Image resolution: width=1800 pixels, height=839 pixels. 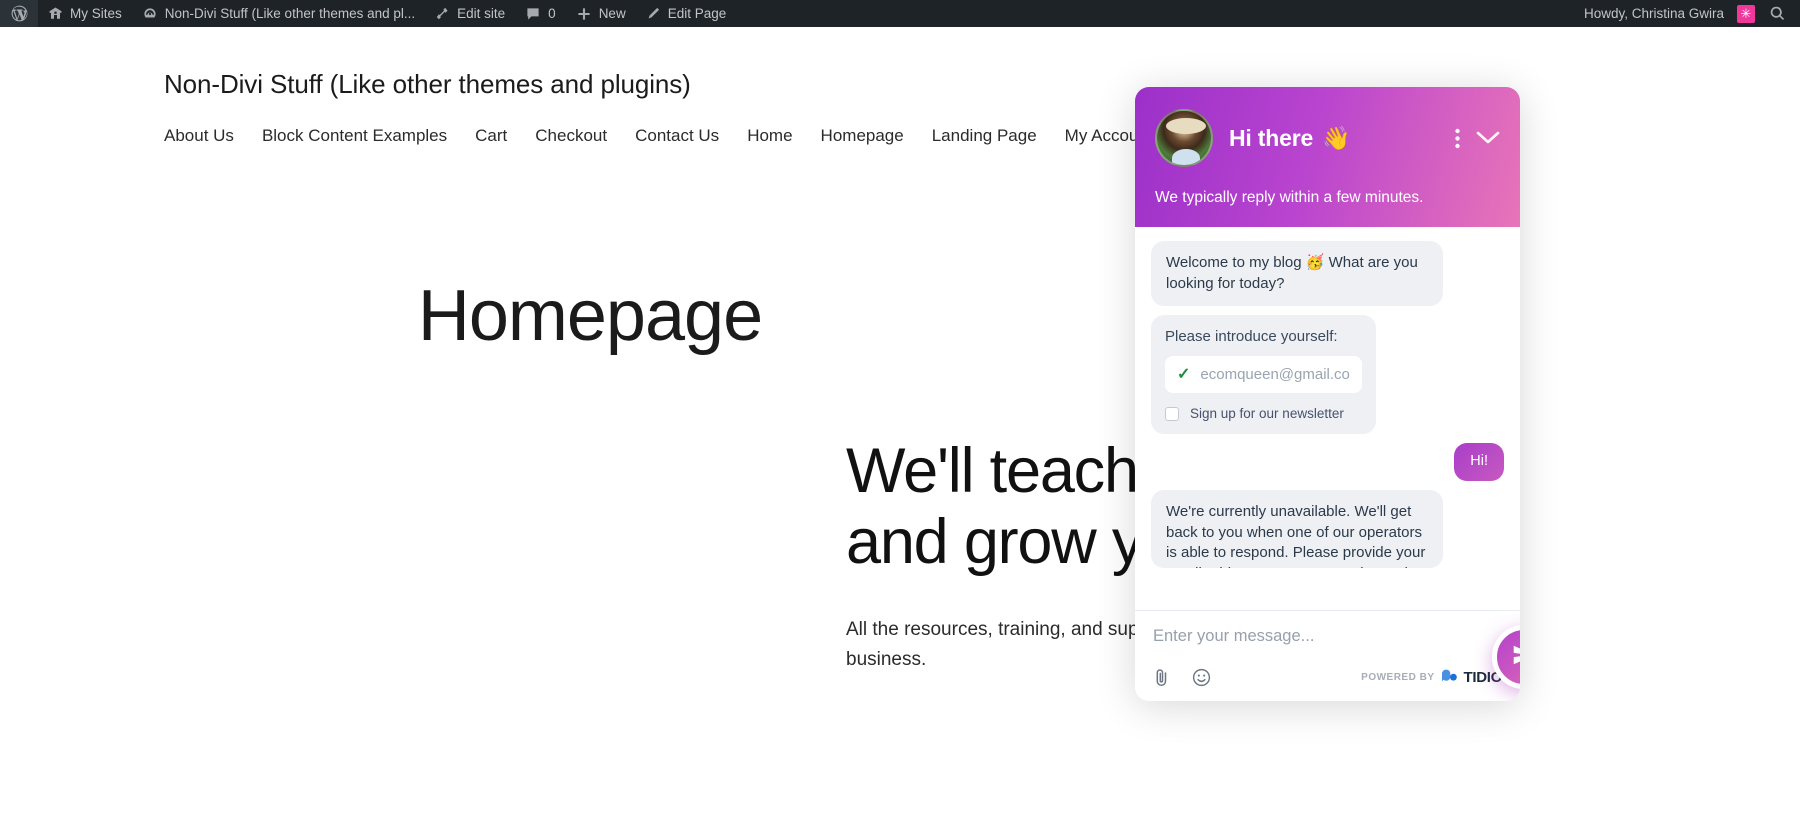 I want to click on checkmark-icon: ✓, so click(x=1184, y=374).